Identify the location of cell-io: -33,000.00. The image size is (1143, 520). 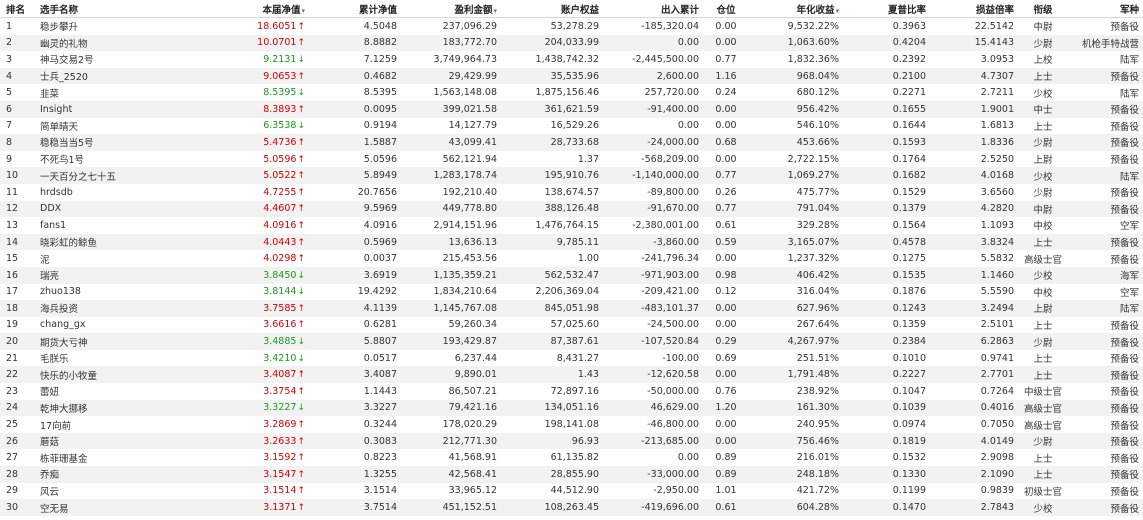
(651, 474).